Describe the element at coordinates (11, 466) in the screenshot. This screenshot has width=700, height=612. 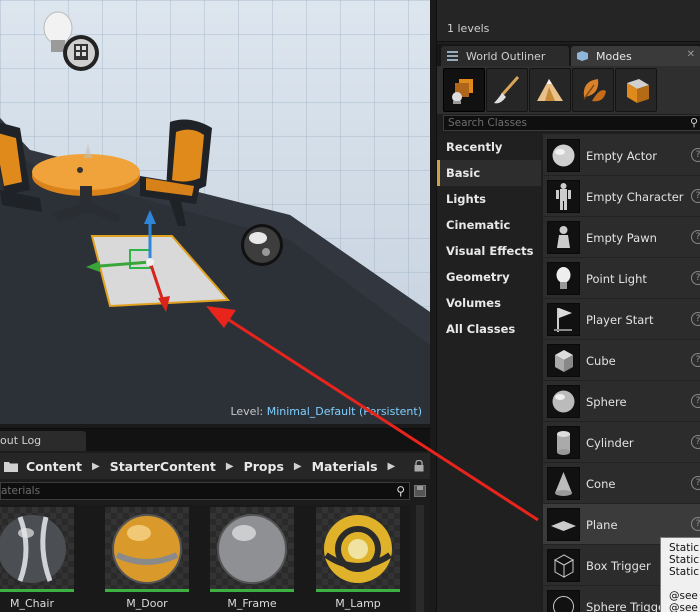
I see `folder-icon` at that location.